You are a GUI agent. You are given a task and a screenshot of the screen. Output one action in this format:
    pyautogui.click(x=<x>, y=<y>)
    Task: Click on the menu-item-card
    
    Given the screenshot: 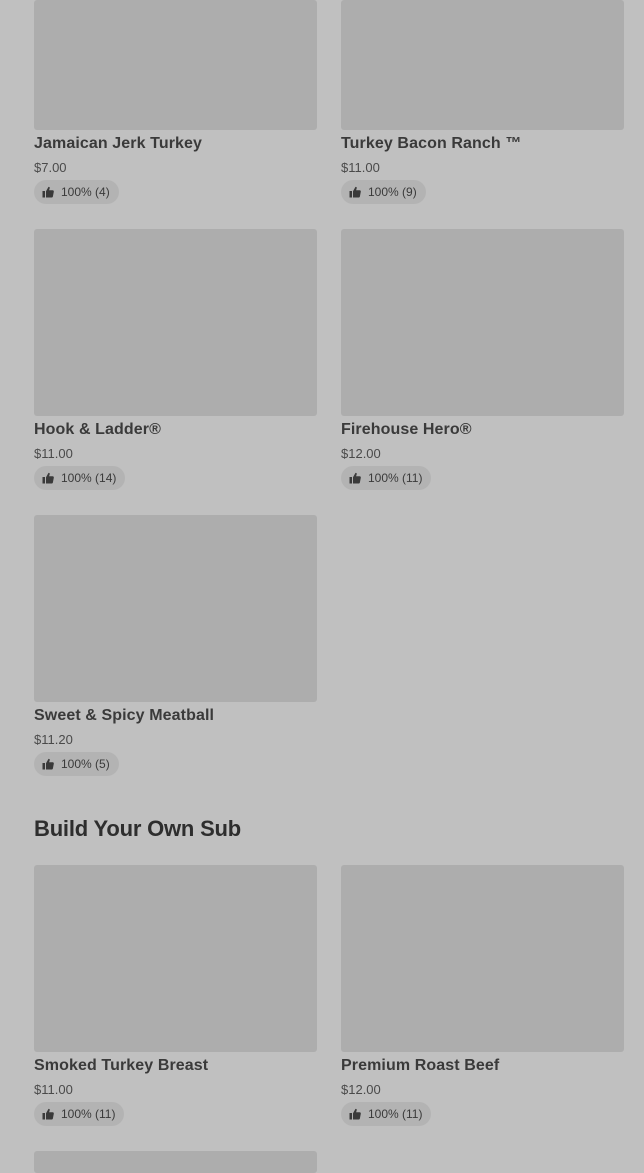 What is the action you would take?
    pyautogui.click(x=175, y=1162)
    